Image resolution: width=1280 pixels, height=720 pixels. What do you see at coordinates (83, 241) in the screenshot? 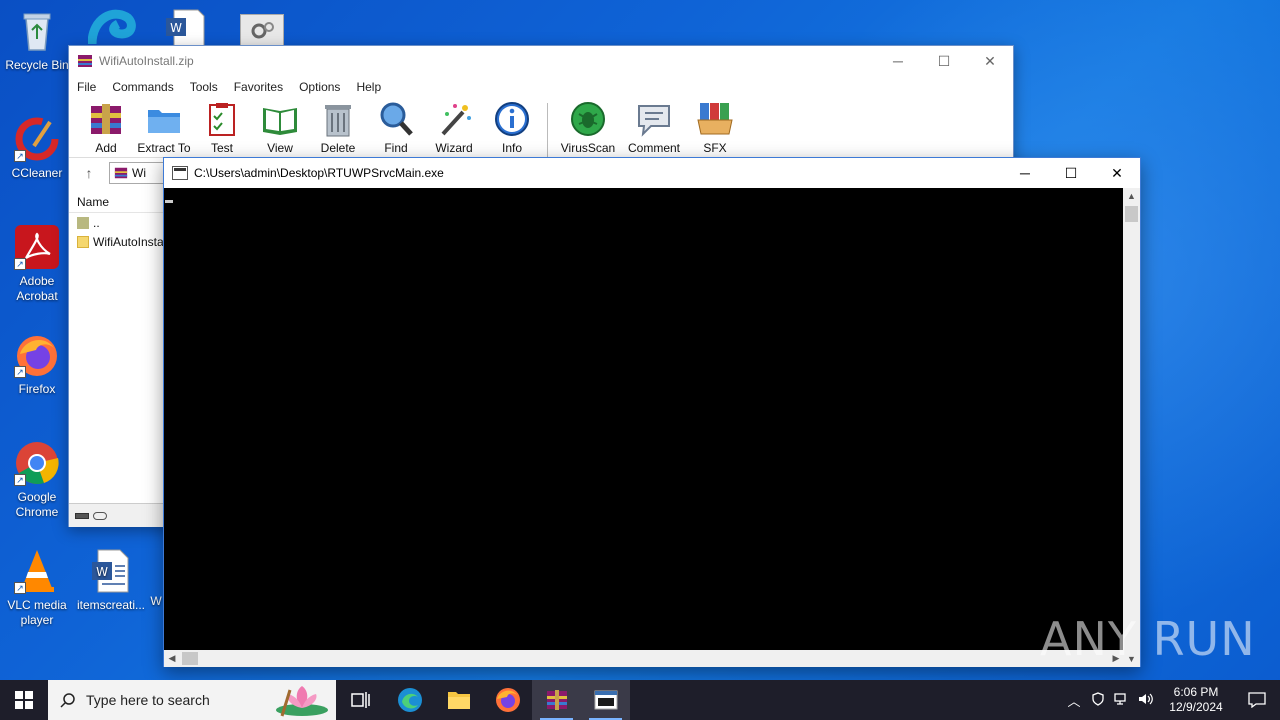
I see `folder-icon` at bounding box center [83, 241].